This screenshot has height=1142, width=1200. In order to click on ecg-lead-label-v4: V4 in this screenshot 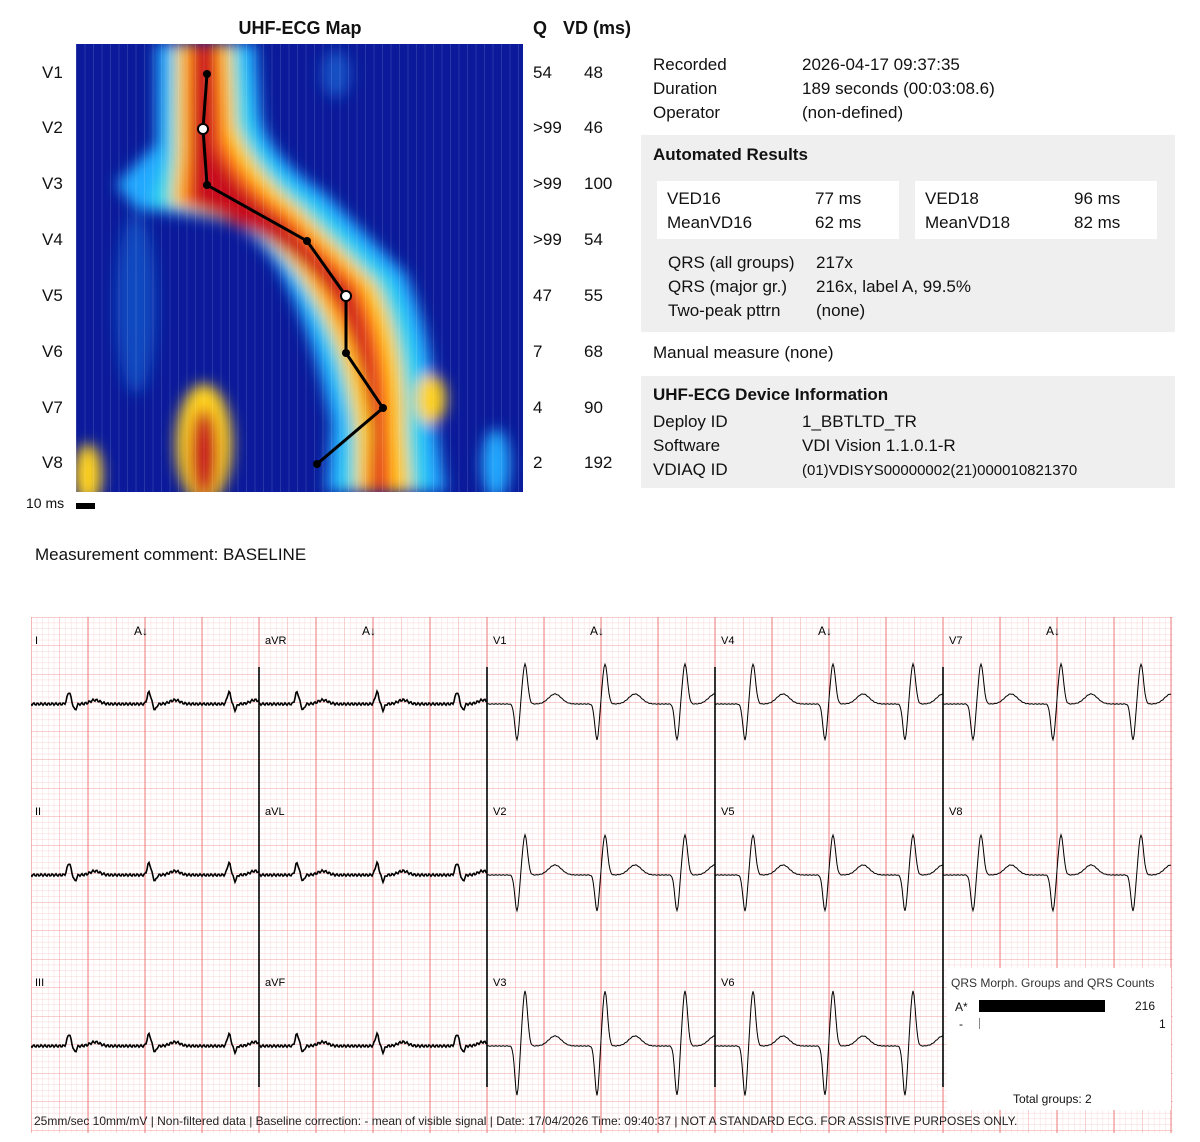, I will do `click(727, 641)`.